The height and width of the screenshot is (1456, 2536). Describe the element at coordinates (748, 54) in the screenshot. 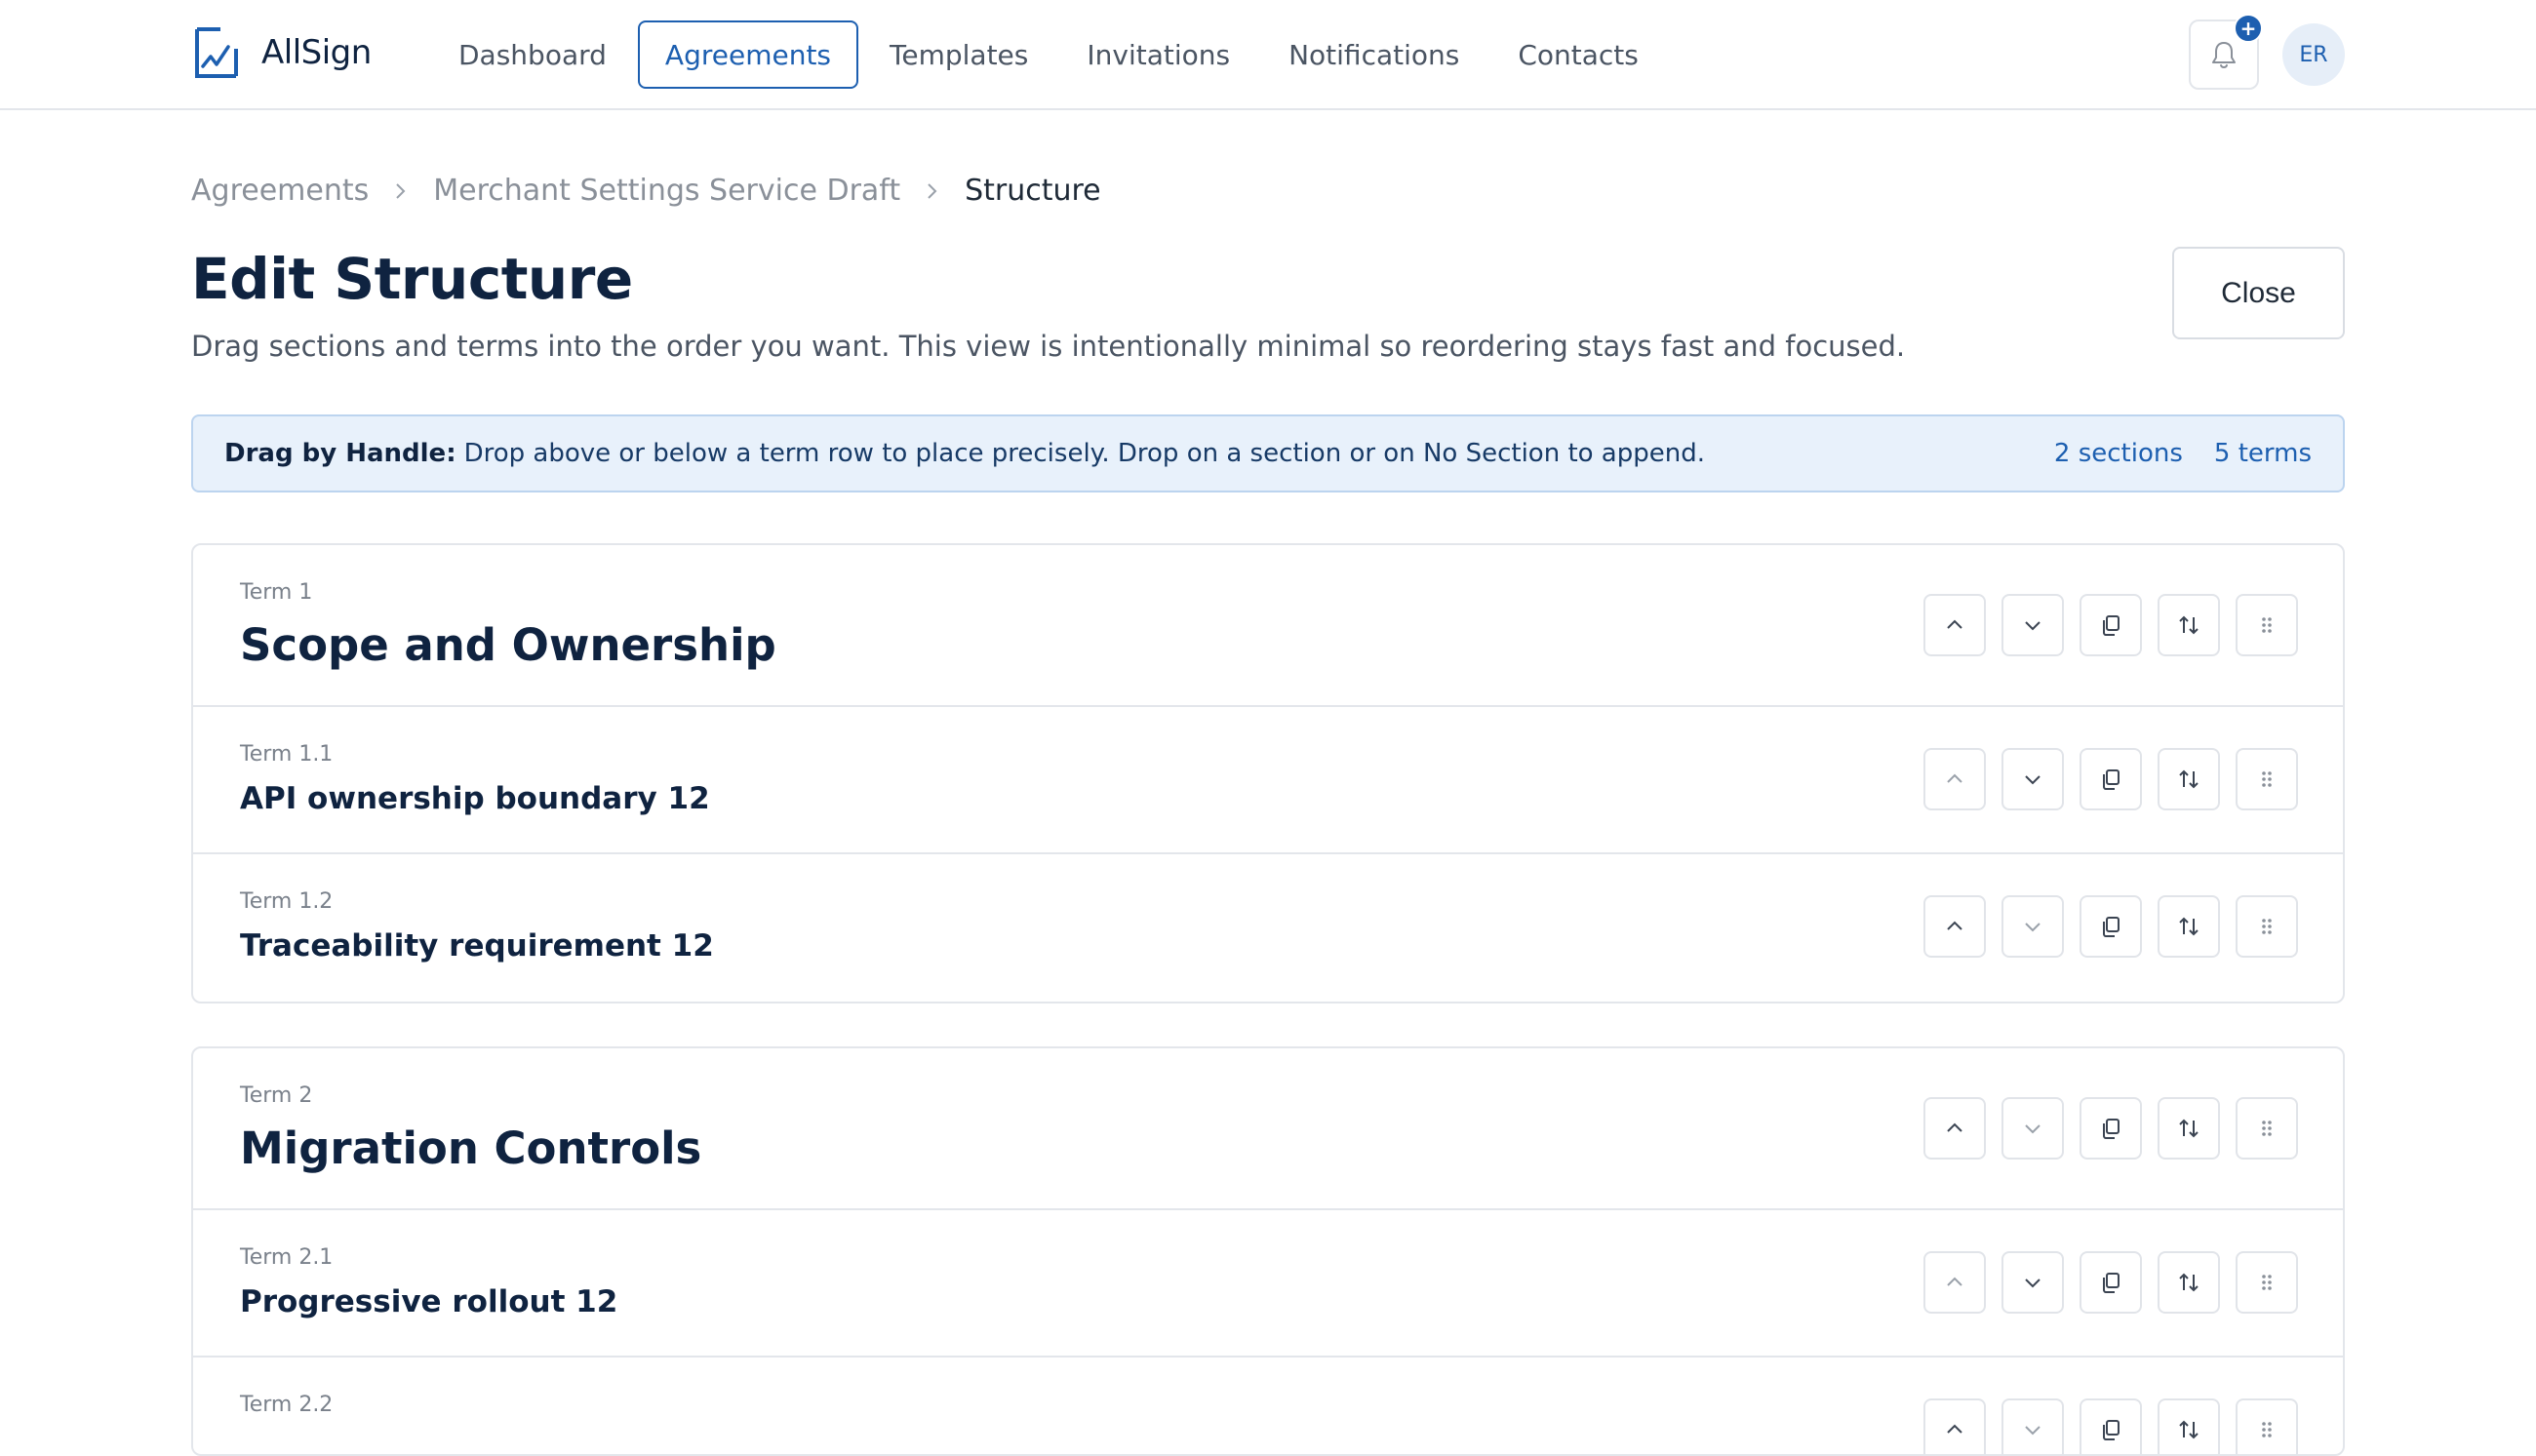

I see `nav-agreements: Agreements` at that location.